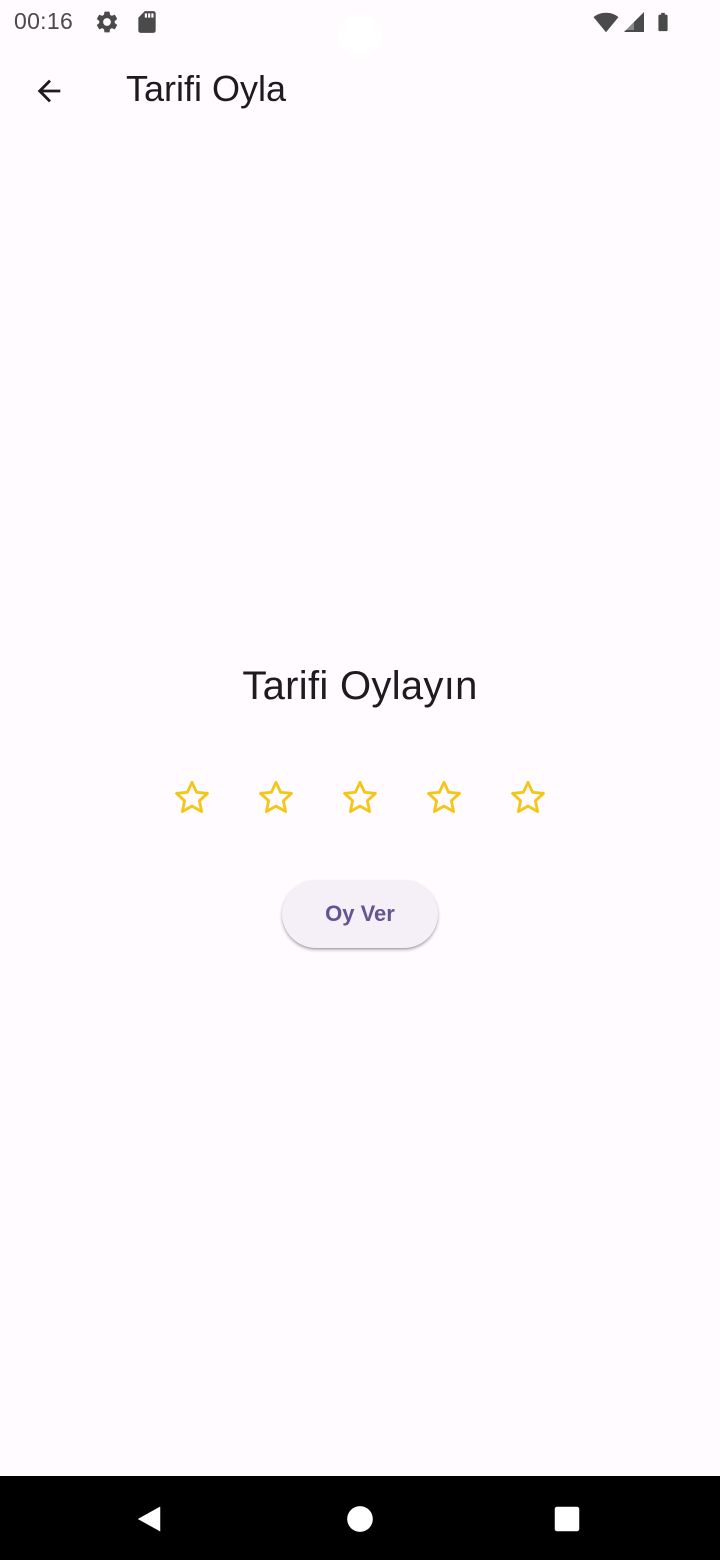 Image resolution: width=720 pixels, height=1560 pixels. I want to click on status-bar: 00:16, so click(360, 29).